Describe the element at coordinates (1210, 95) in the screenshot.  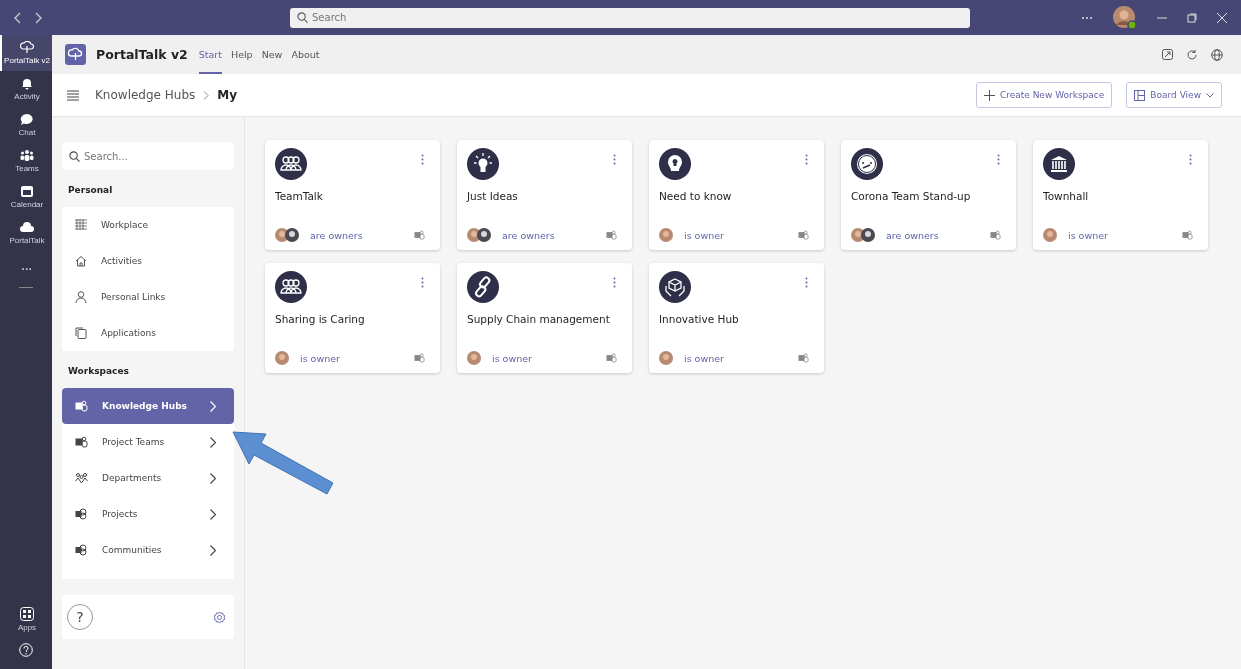
I see `caret-icon` at that location.